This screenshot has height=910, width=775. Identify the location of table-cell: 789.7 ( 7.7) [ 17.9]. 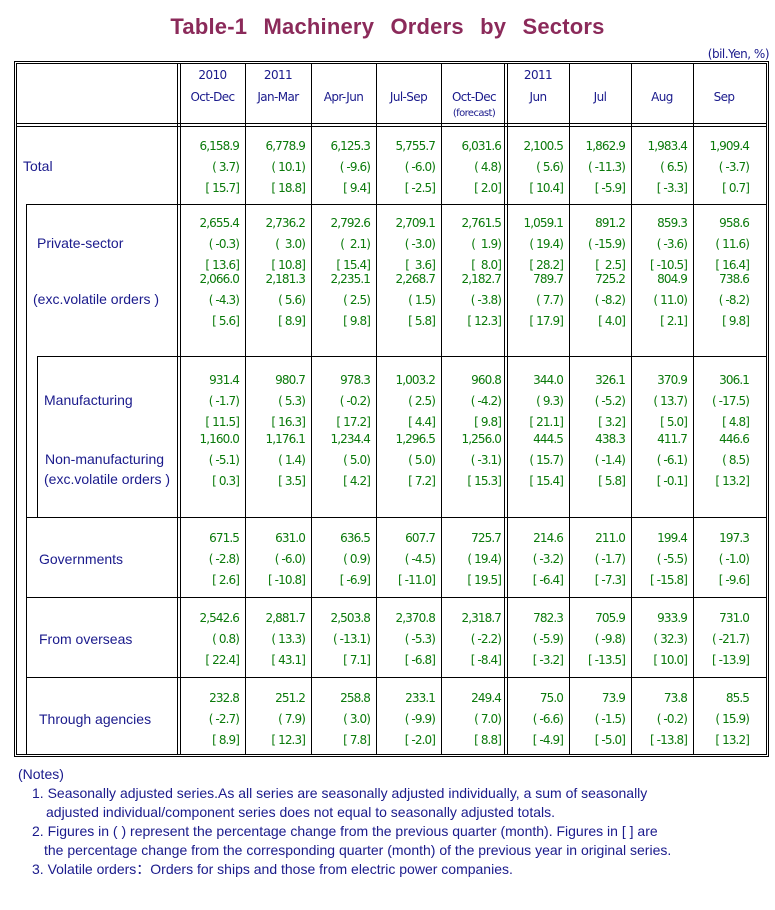
(535, 300).